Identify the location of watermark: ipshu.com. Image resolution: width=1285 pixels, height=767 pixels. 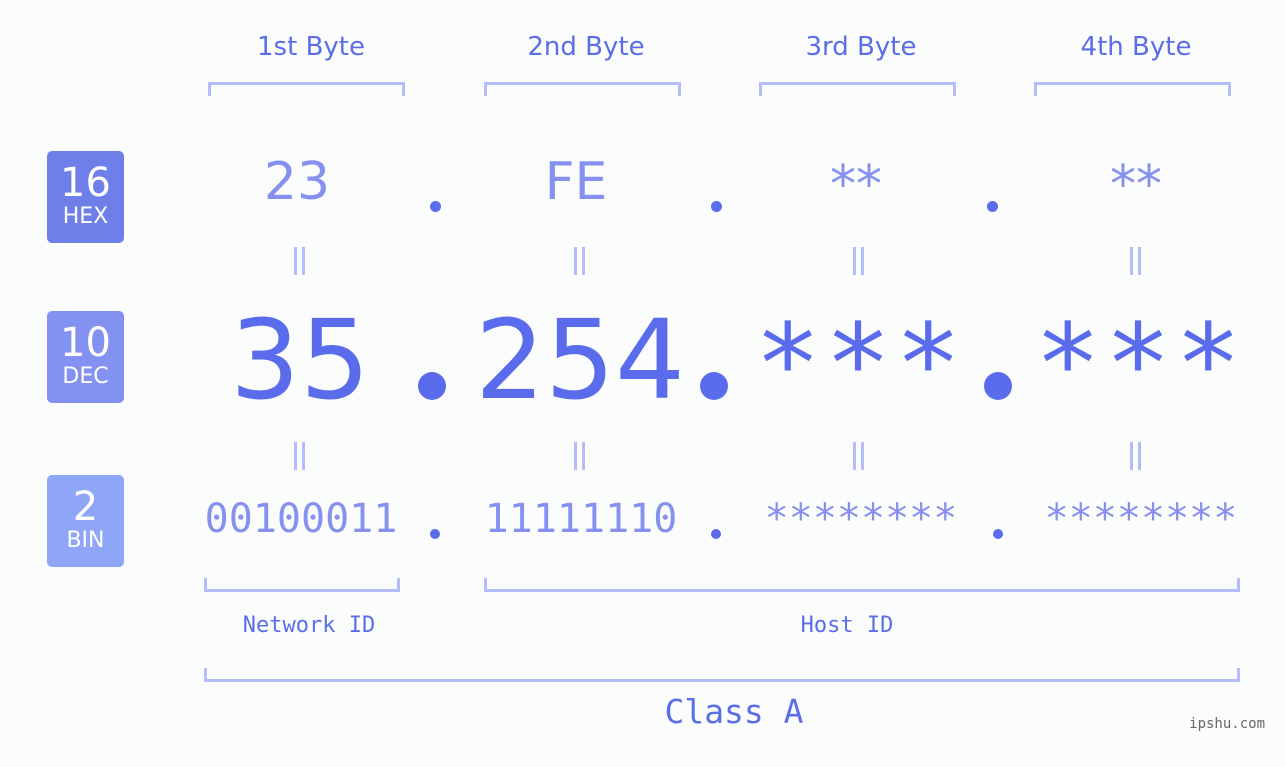
(1227, 724).